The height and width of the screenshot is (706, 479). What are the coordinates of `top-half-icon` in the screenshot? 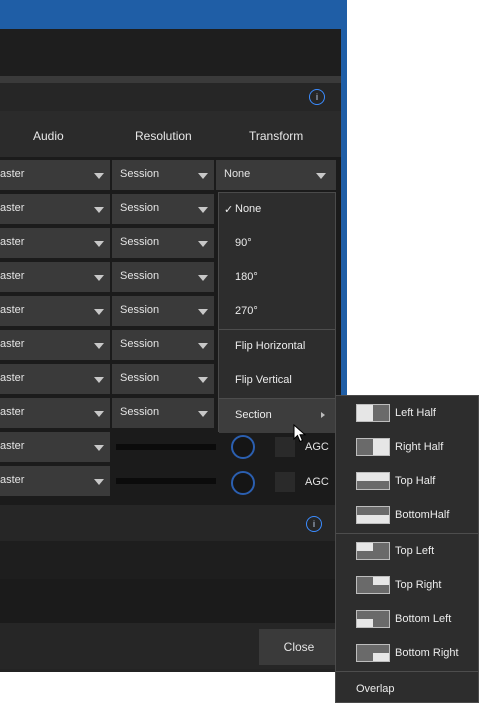 It's located at (373, 481).